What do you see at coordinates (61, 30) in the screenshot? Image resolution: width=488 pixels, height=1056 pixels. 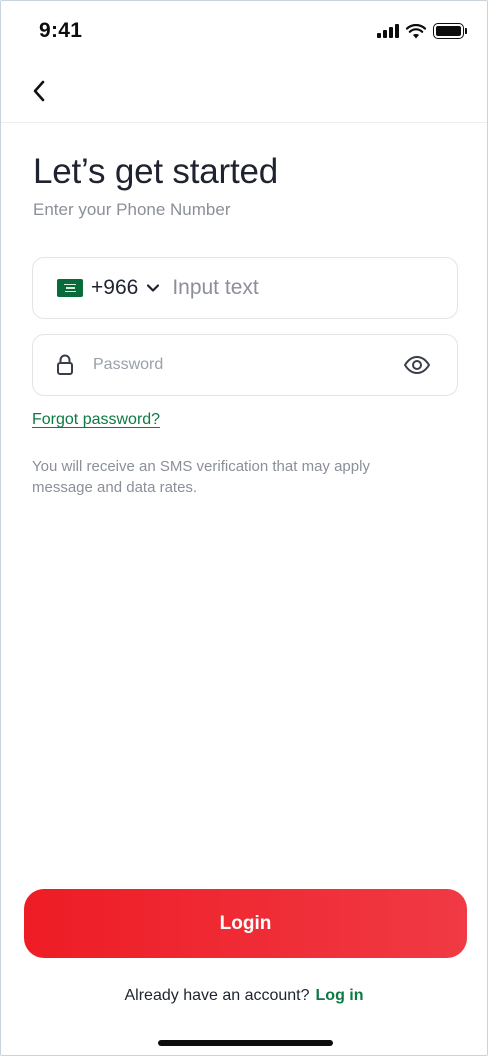 I see `status-time: 9:41` at bounding box center [61, 30].